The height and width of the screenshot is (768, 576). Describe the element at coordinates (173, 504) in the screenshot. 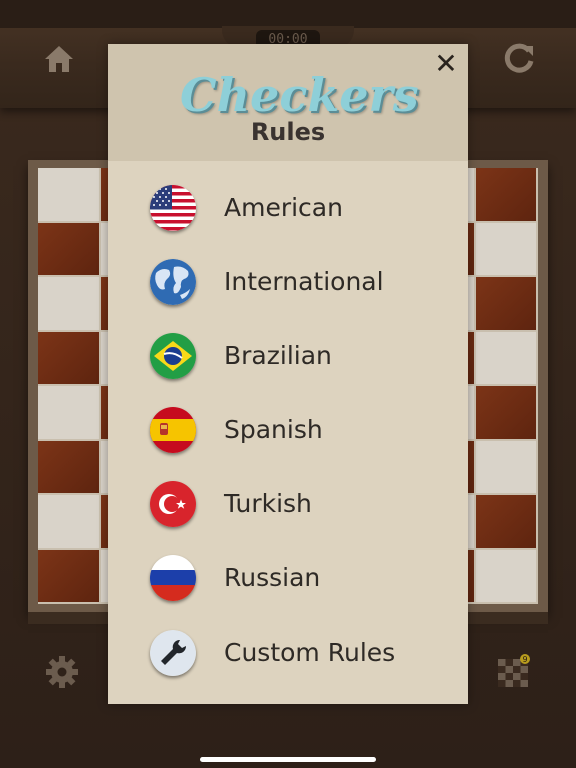

I see `turkey-flag-icon` at that location.